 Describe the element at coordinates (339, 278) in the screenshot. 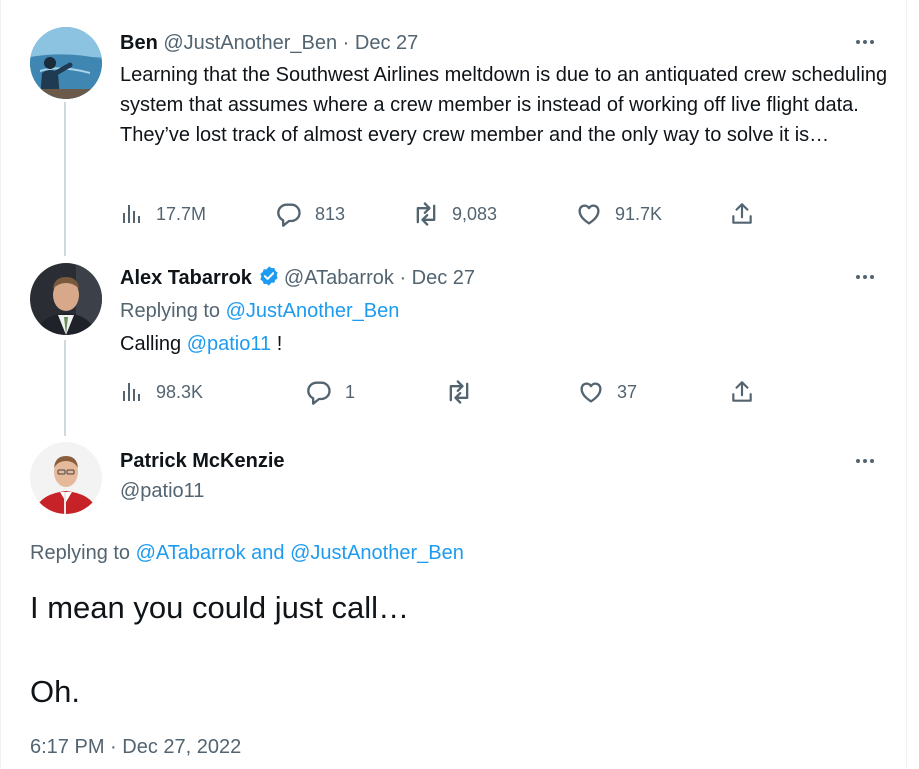

I see `author-handle: @ATabarrok` at that location.